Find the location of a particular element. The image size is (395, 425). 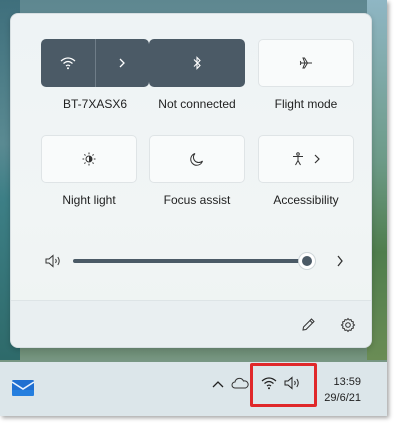

clock-date: 29/6/21 is located at coordinates (342, 398).